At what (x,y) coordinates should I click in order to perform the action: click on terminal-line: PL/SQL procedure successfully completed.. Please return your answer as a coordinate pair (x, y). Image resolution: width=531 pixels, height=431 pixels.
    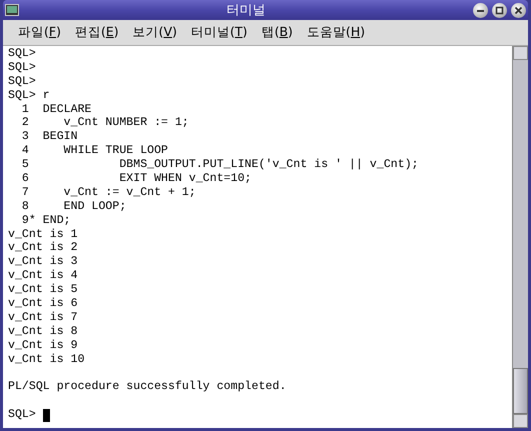
    Looking at the image, I should click on (147, 387).